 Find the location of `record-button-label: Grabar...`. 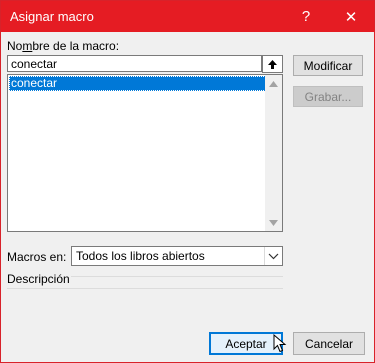

record-button-label: Grabar... is located at coordinates (328, 96).